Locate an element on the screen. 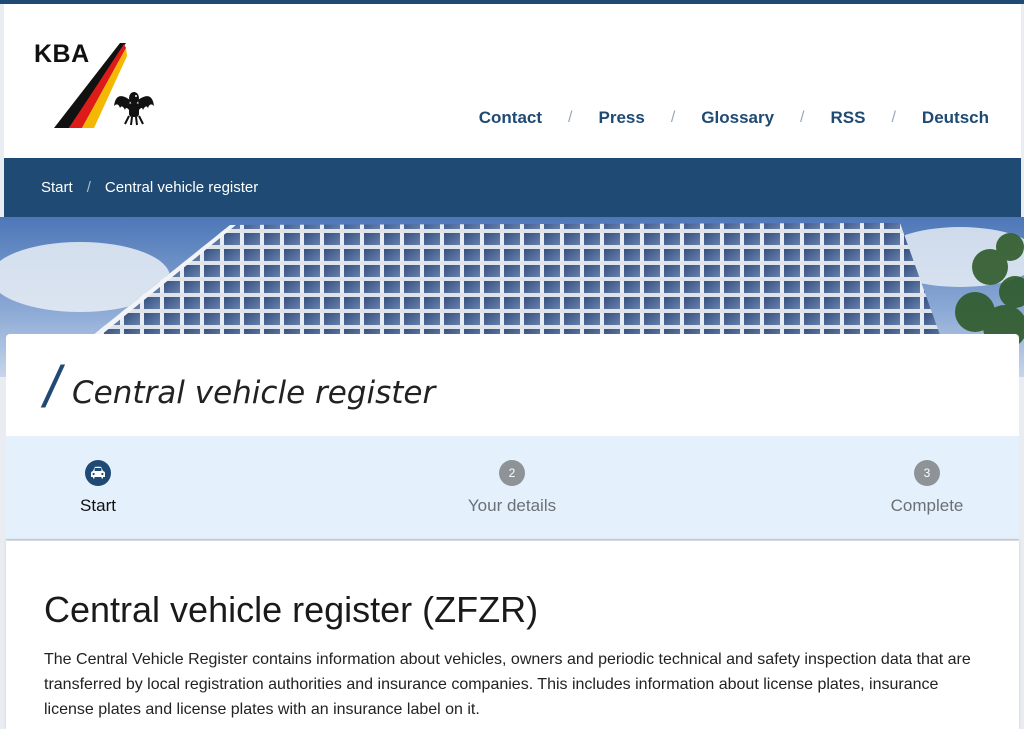 This screenshot has width=1024, height=729. step-complete-label: Complete is located at coordinates (927, 505).